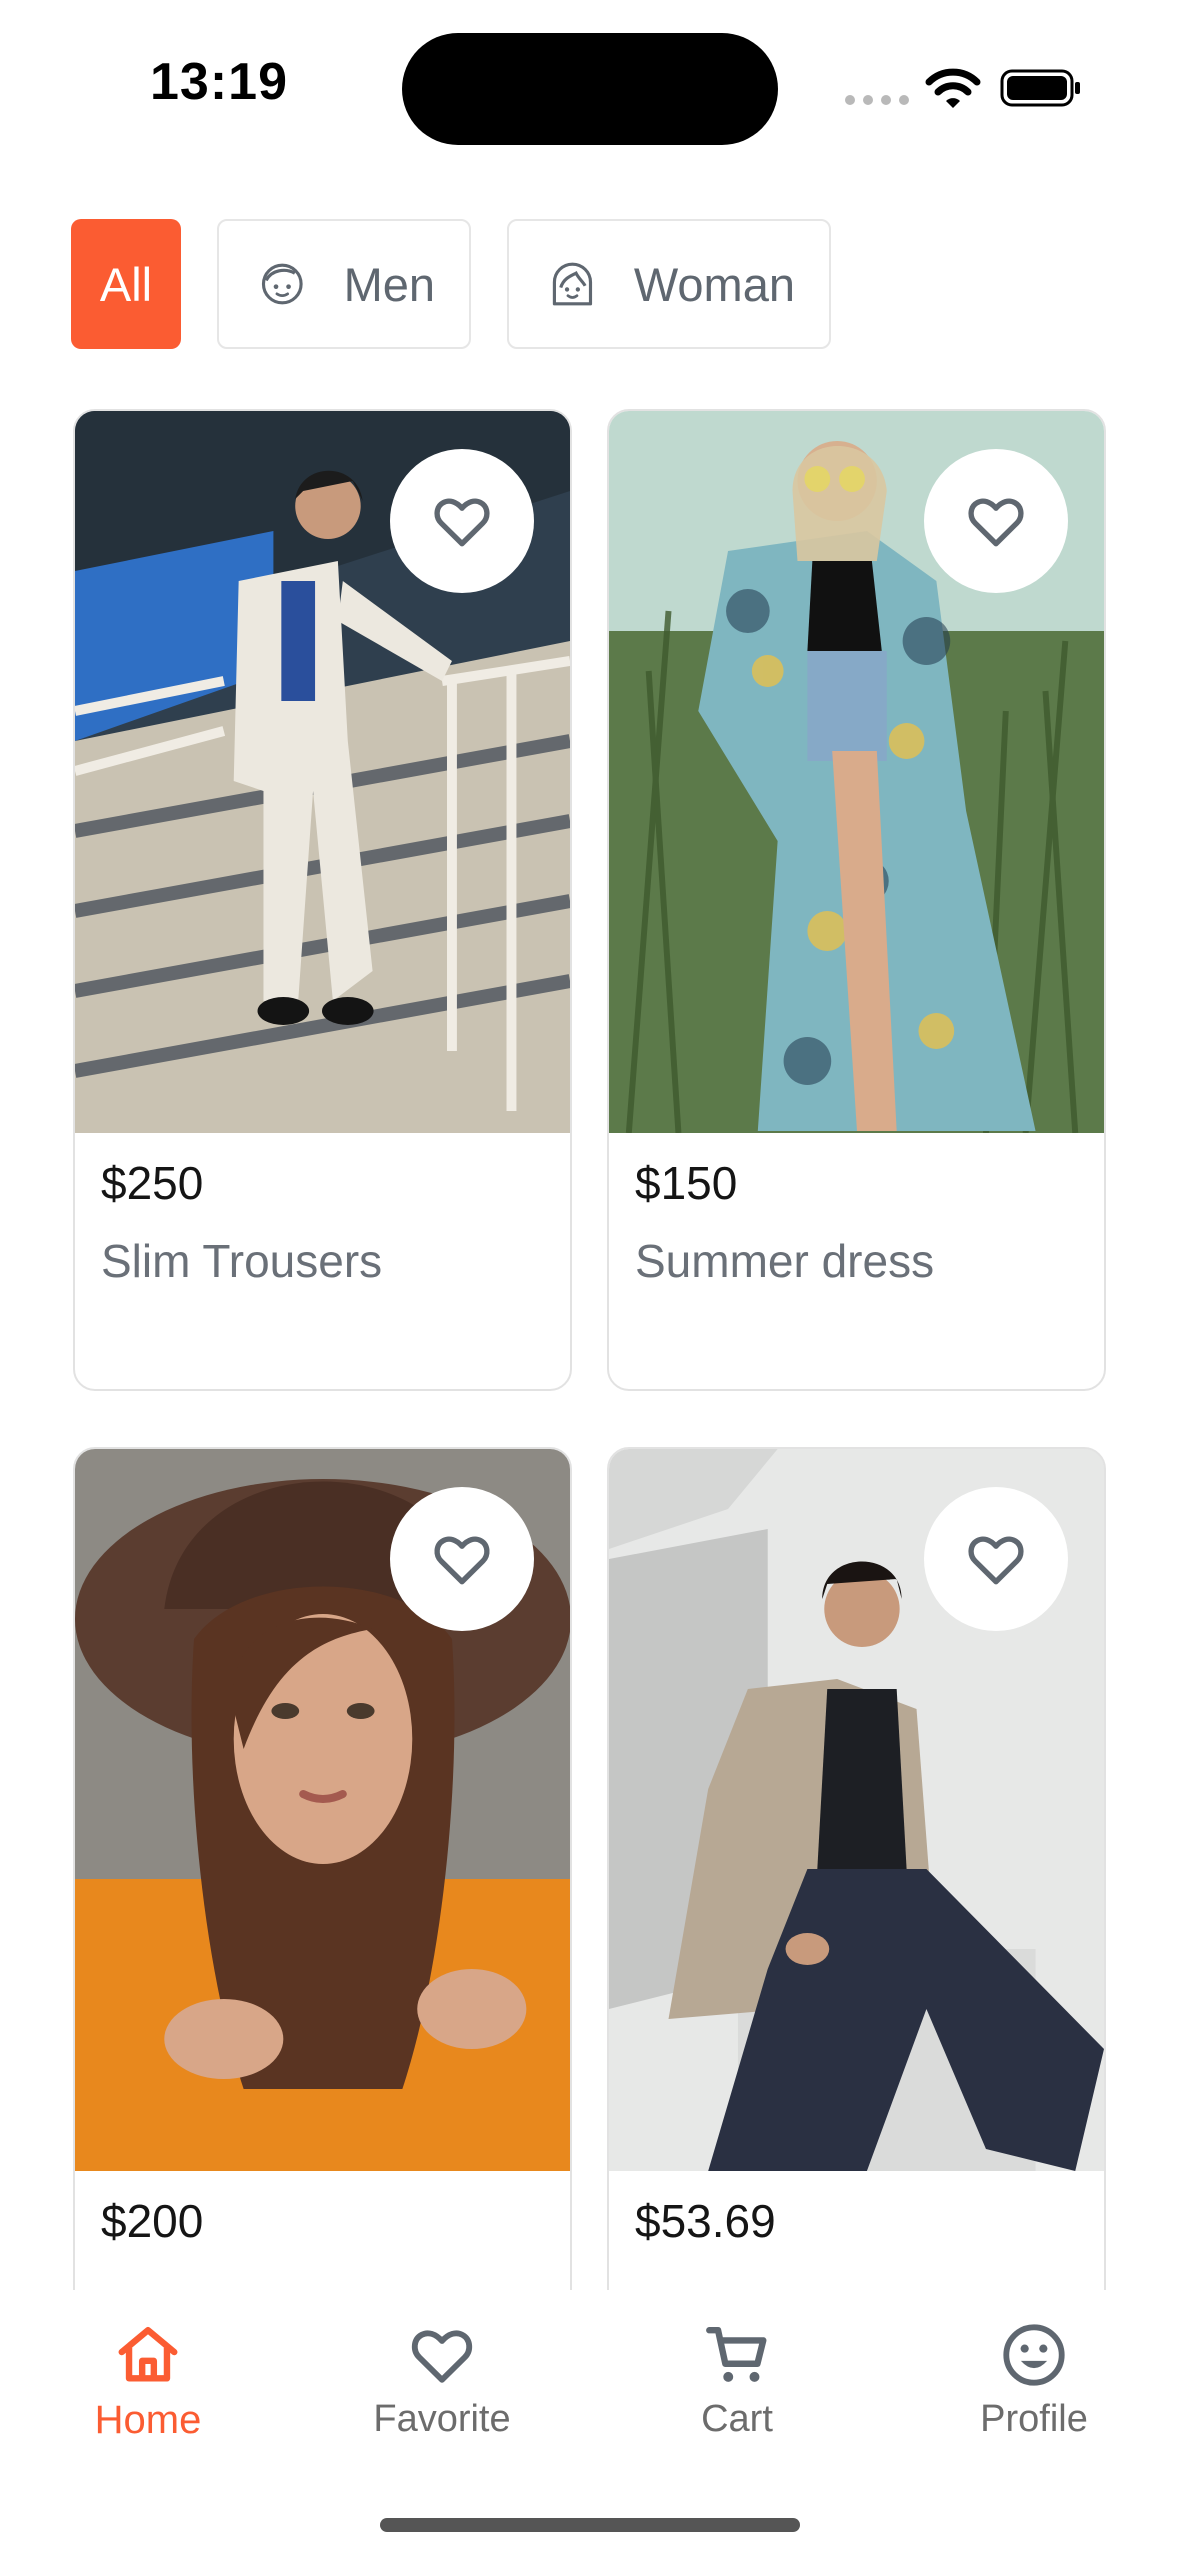  I want to click on nav-profile-label: Profile, so click(1034, 2419).